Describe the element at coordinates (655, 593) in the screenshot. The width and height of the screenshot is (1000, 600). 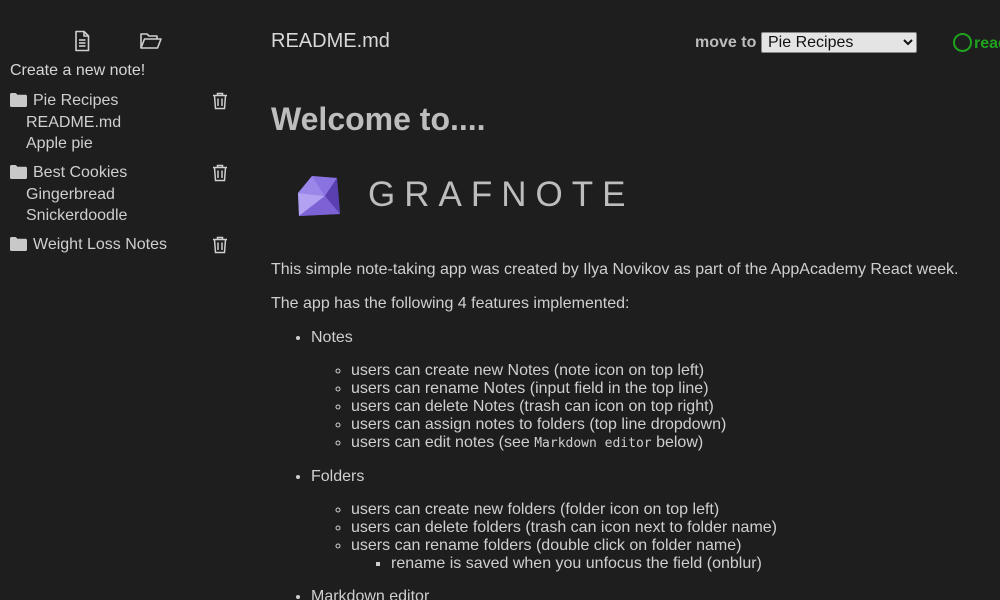
I see `feature-item: Markdown editor` at that location.